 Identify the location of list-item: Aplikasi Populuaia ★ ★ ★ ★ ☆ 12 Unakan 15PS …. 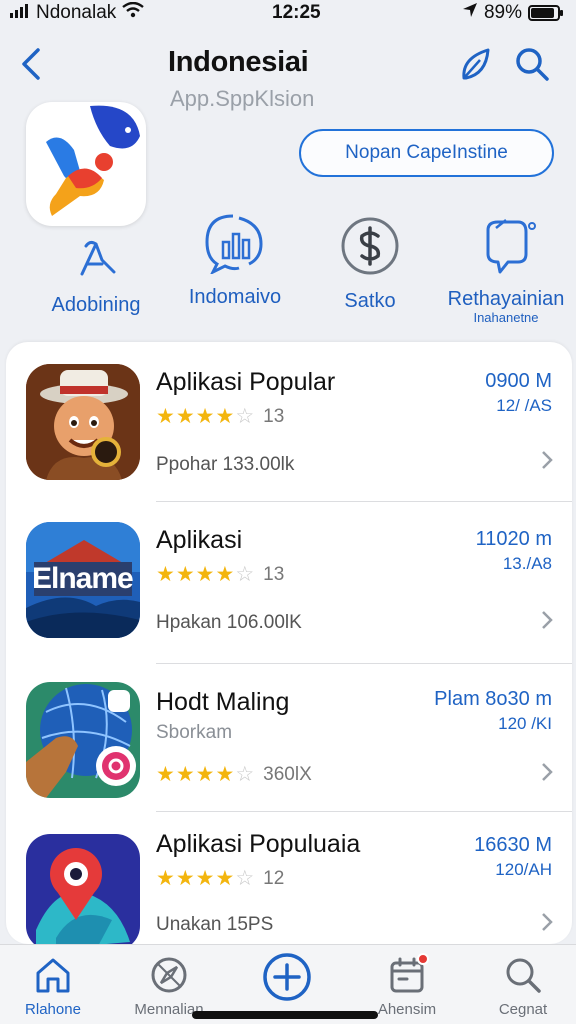
(289, 878).